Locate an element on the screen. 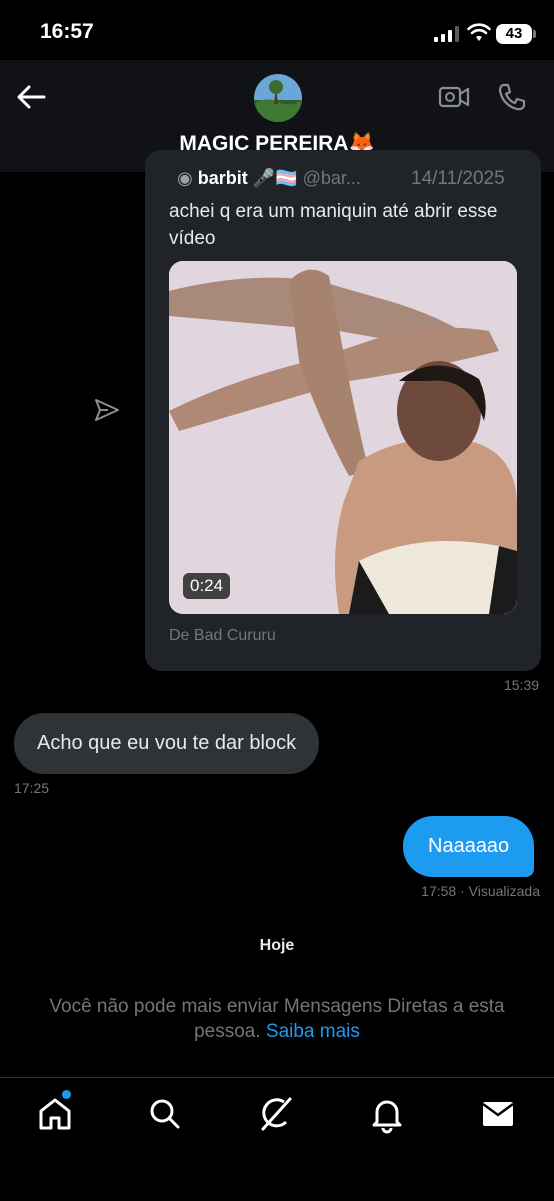 This screenshot has height=1201, width=554. status-time: 16:57 is located at coordinates (67, 31).